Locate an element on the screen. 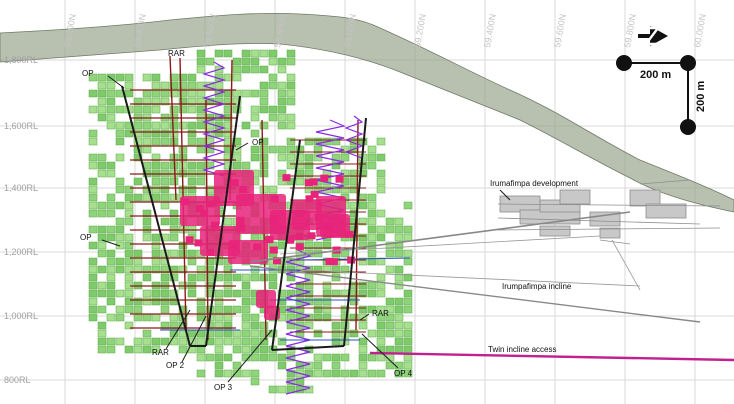  label-op-right: OP is located at coordinates (258, 142).